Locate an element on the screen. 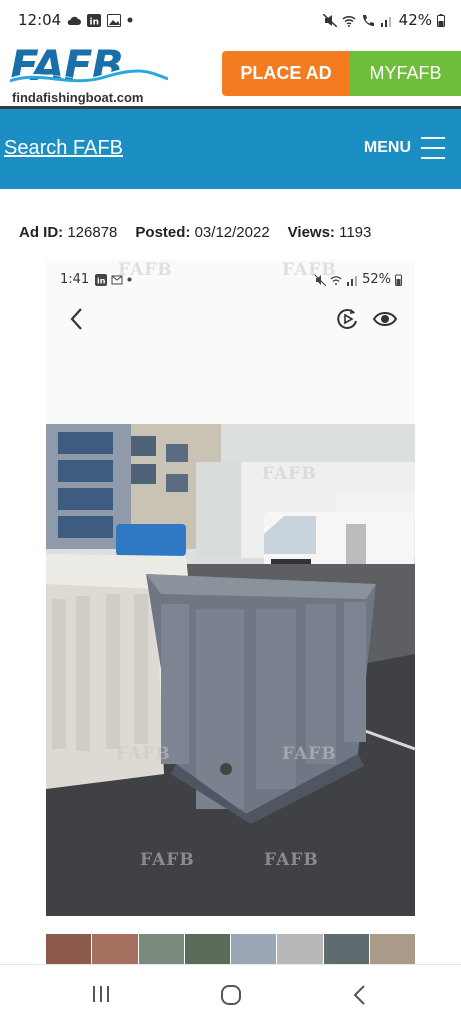 The image size is (461, 1024). android-nav-bar is located at coordinates (230, 994).